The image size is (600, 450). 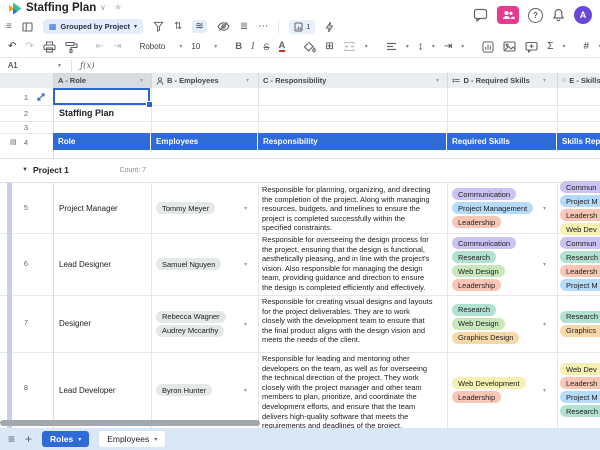 I want to click on hide-fields-eye-off-icon, so click(x=223, y=26).